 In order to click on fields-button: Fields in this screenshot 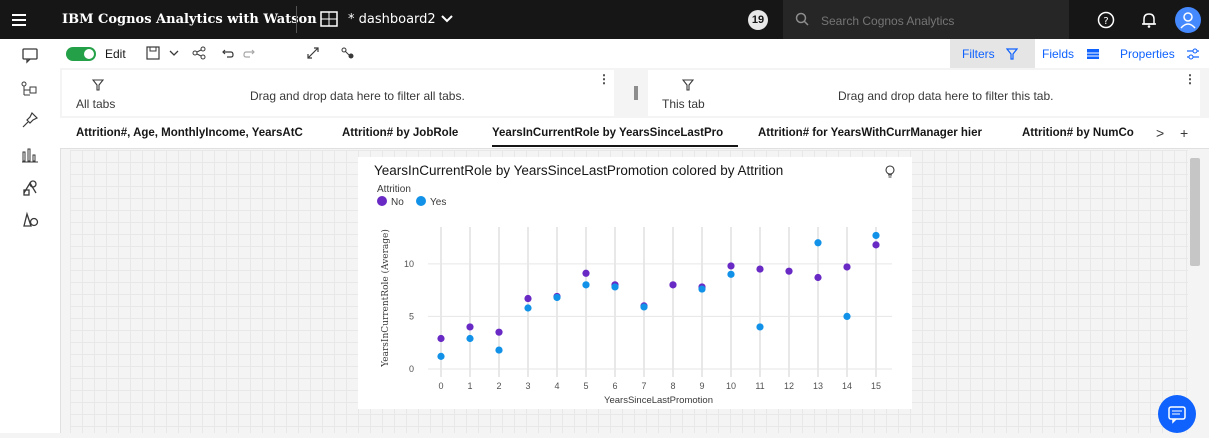, I will do `click(1058, 54)`.